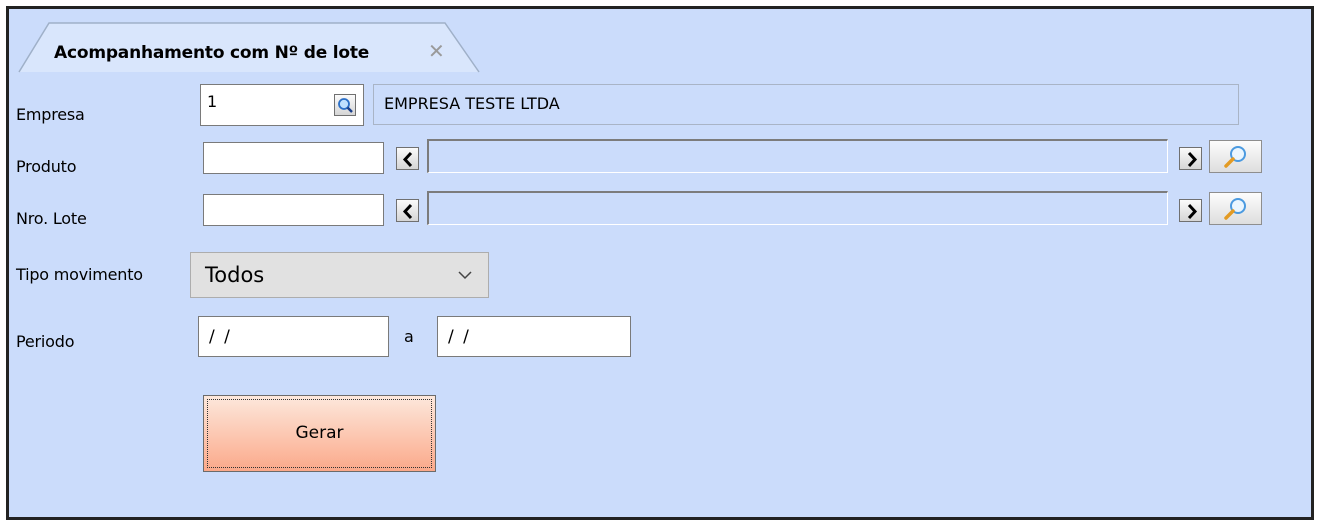 Image resolution: width=1321 pixels, height=526 pixels. What do you see at coordinates (46, 166) in the screenshot?
I see `produto-label: Produto` at bounding box center [46, 166].